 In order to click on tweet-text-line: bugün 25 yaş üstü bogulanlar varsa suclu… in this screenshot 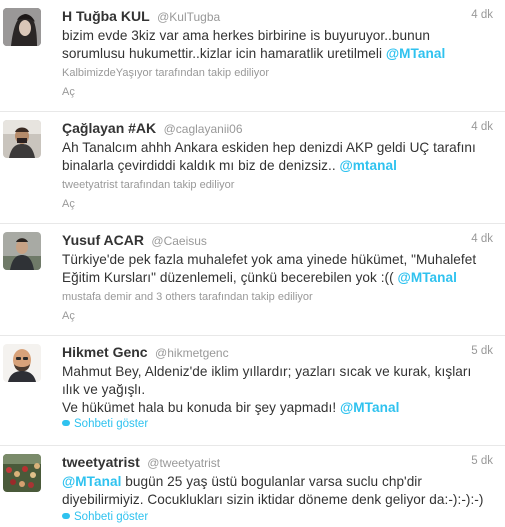, I will do `click(271, 481)`.